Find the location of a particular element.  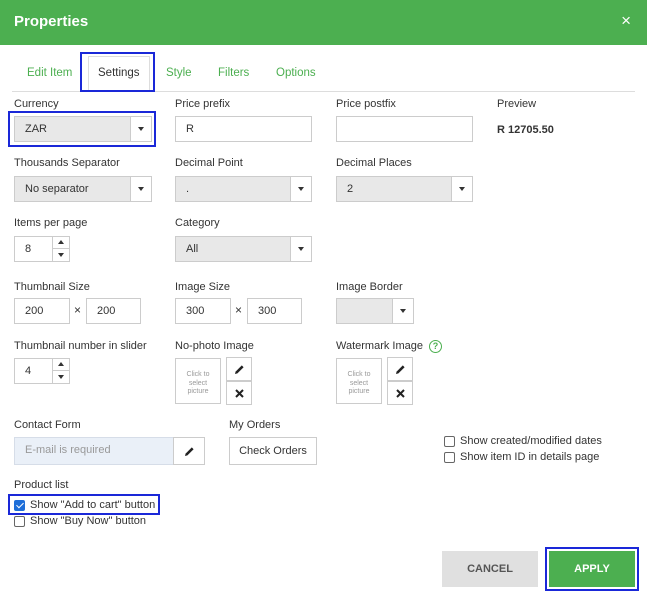

watermark-clear-button is located at coordinates (400, 393).